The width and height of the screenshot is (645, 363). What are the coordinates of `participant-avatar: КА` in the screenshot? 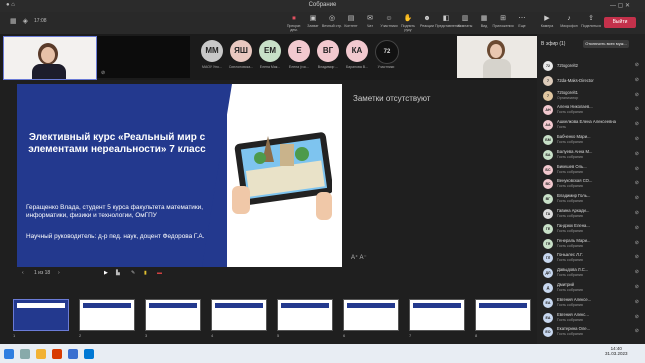 It's located at (357, 51).